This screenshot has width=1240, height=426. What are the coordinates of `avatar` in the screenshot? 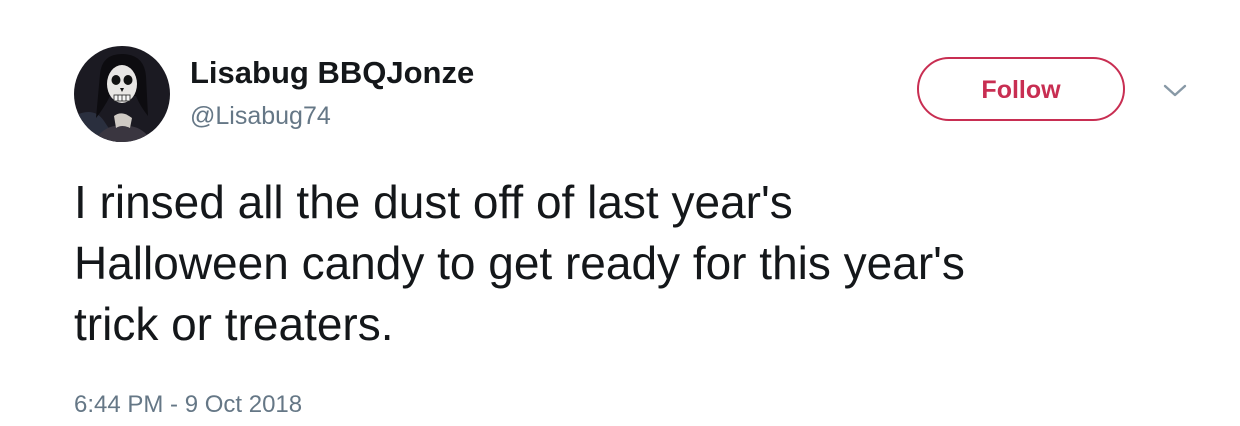 It's located at (122, 94).